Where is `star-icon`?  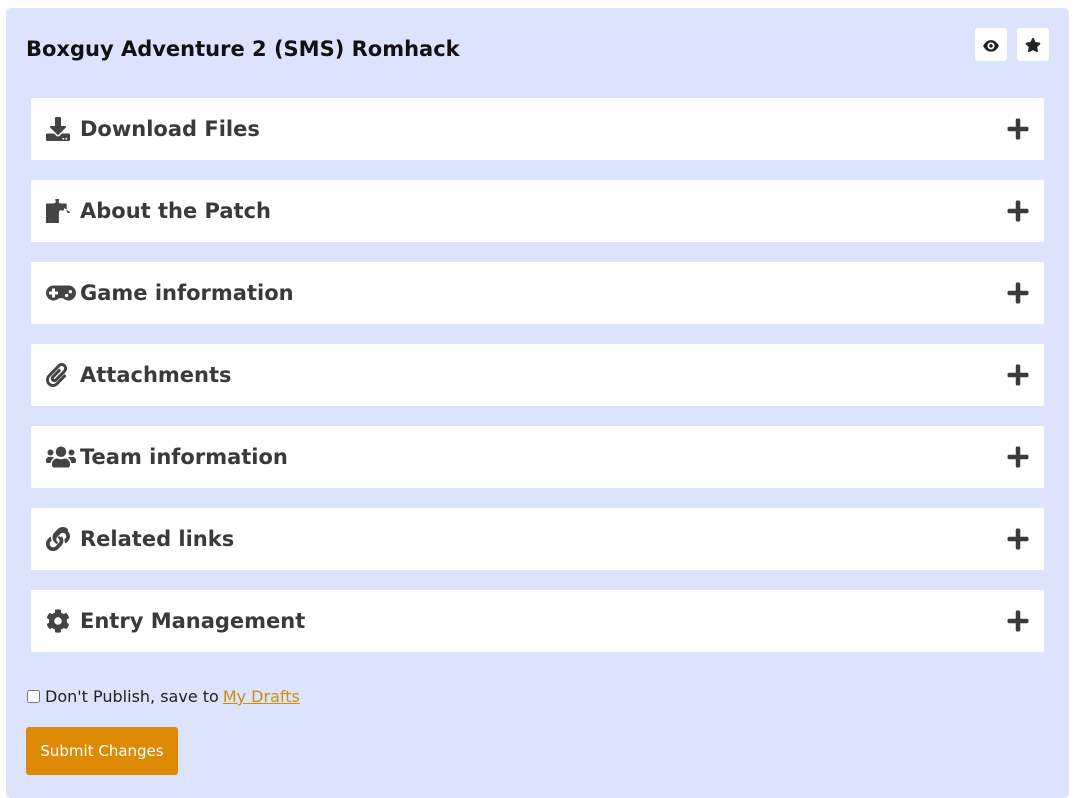
star-icon is located at coordinates (1033, 44).